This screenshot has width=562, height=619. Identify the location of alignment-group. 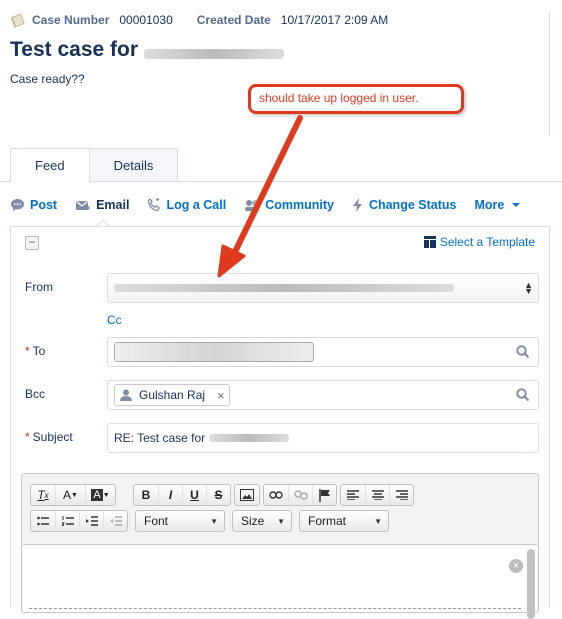
(377, 495).